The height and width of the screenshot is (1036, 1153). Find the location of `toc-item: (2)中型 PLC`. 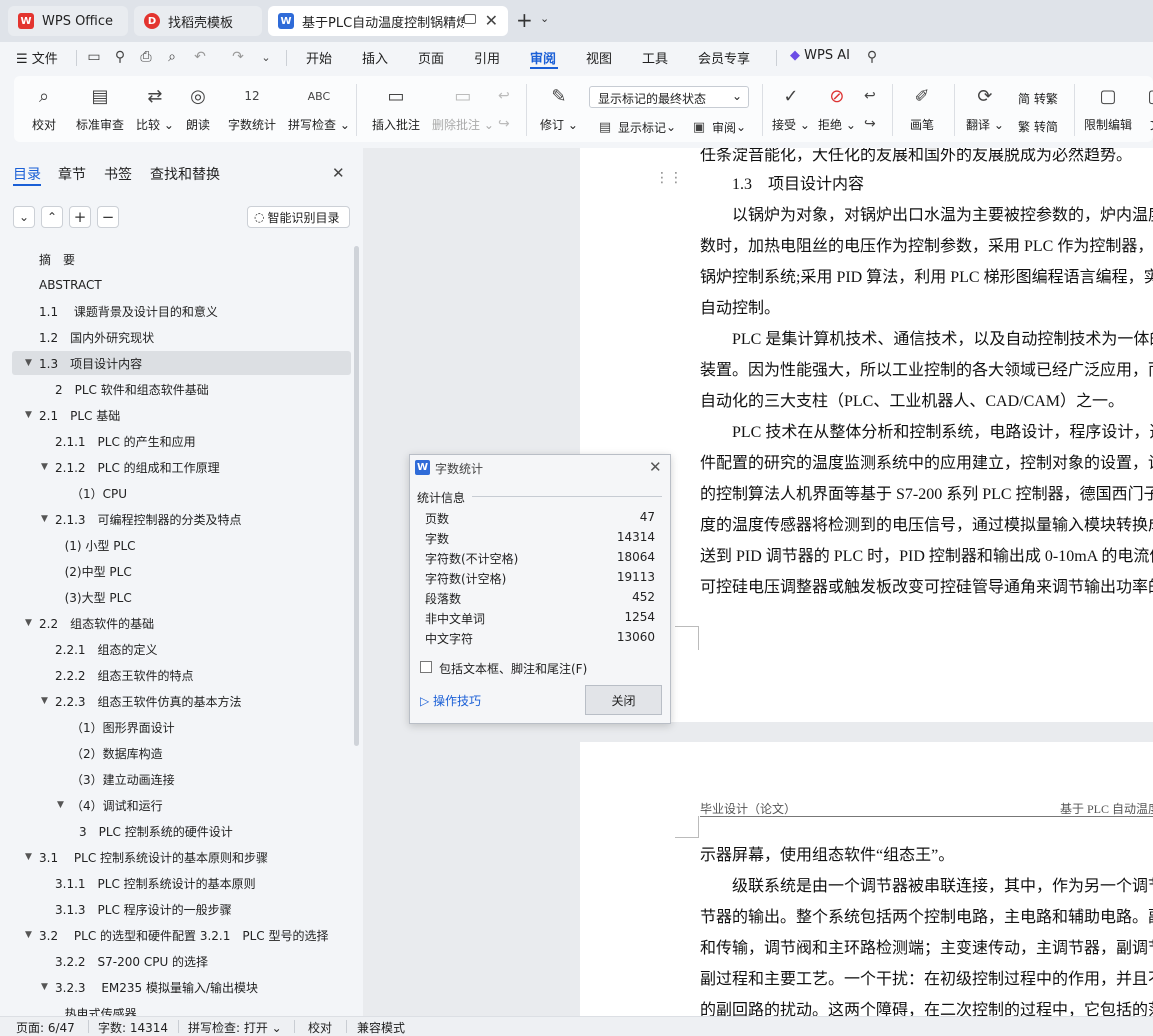

toc-item: (2)中型 PLC is located at coordinates (176, 571).